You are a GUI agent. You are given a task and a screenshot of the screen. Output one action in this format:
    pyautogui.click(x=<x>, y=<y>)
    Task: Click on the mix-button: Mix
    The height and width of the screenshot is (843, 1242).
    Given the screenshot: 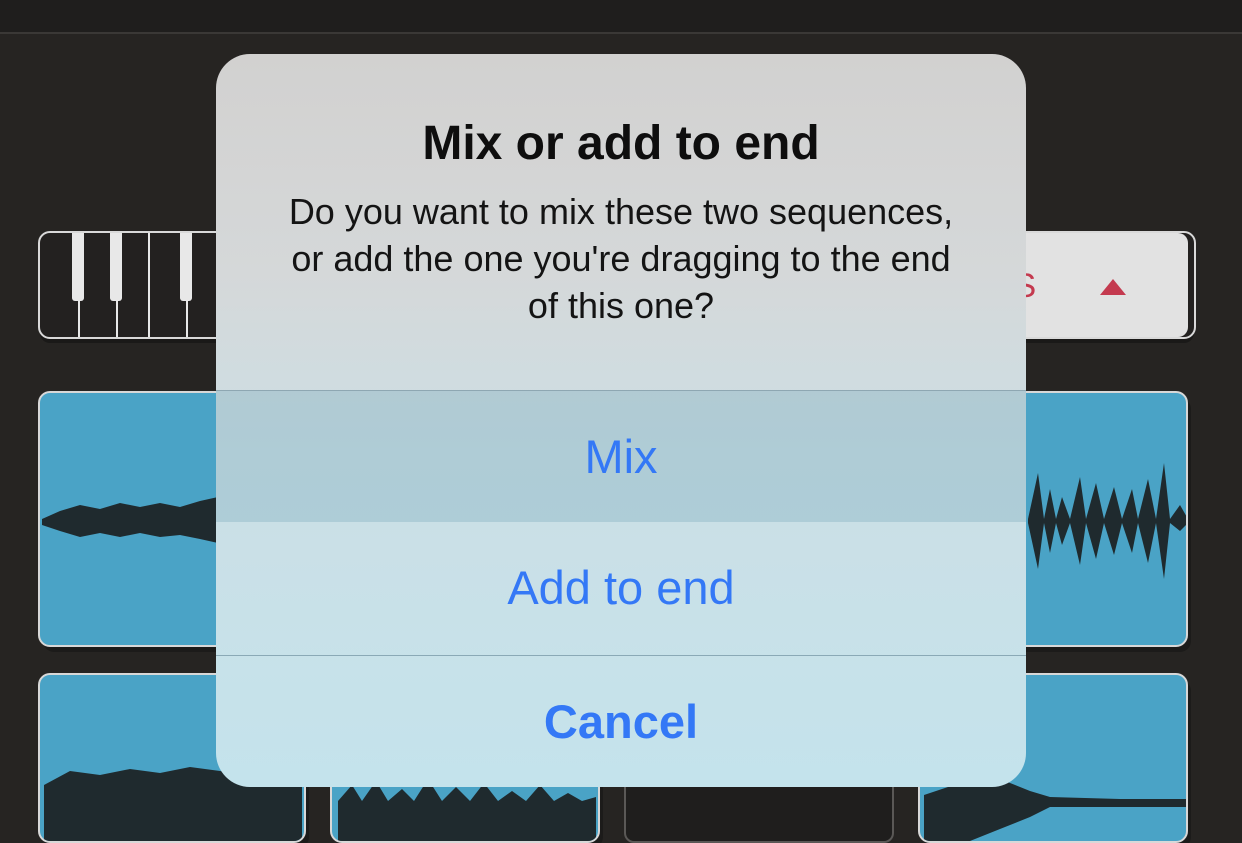 What is the action you would take?
    pyautogui.click(x=621, y=456)
    